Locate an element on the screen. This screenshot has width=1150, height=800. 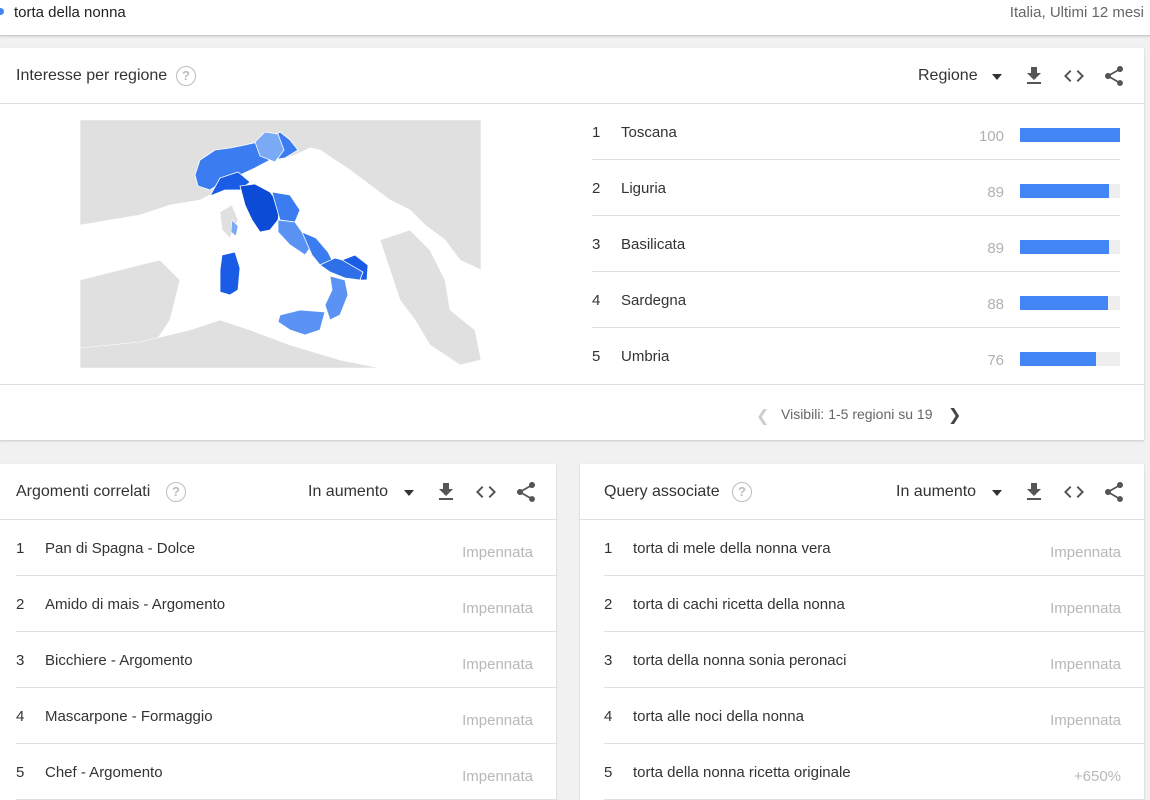
region-rank: 5 is located at coordinates (596, 356).